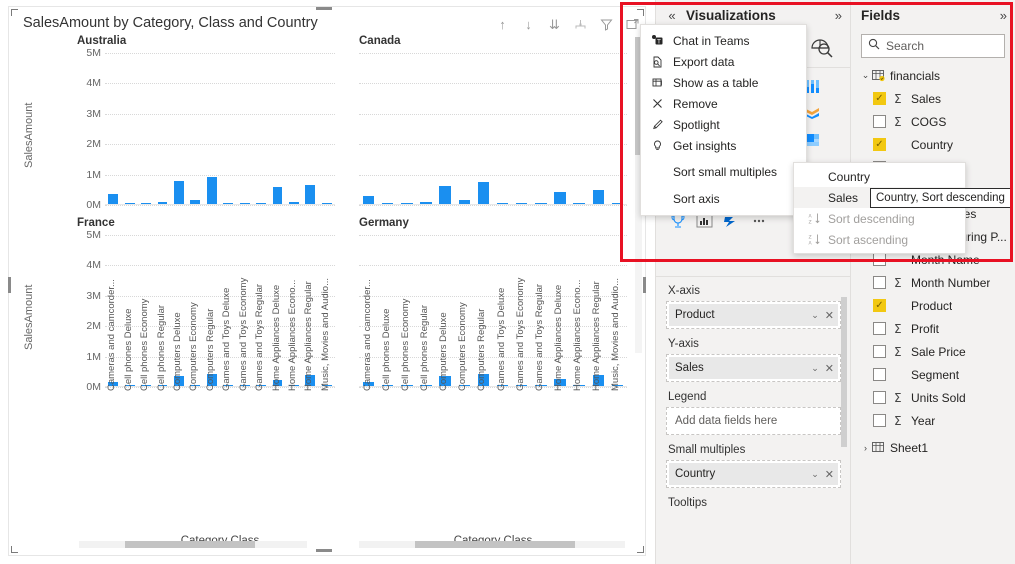 Image resolution: width=1015 pixels, height=564 pixels. I want to click on field-wells-scrollbar, so click(845, 421).